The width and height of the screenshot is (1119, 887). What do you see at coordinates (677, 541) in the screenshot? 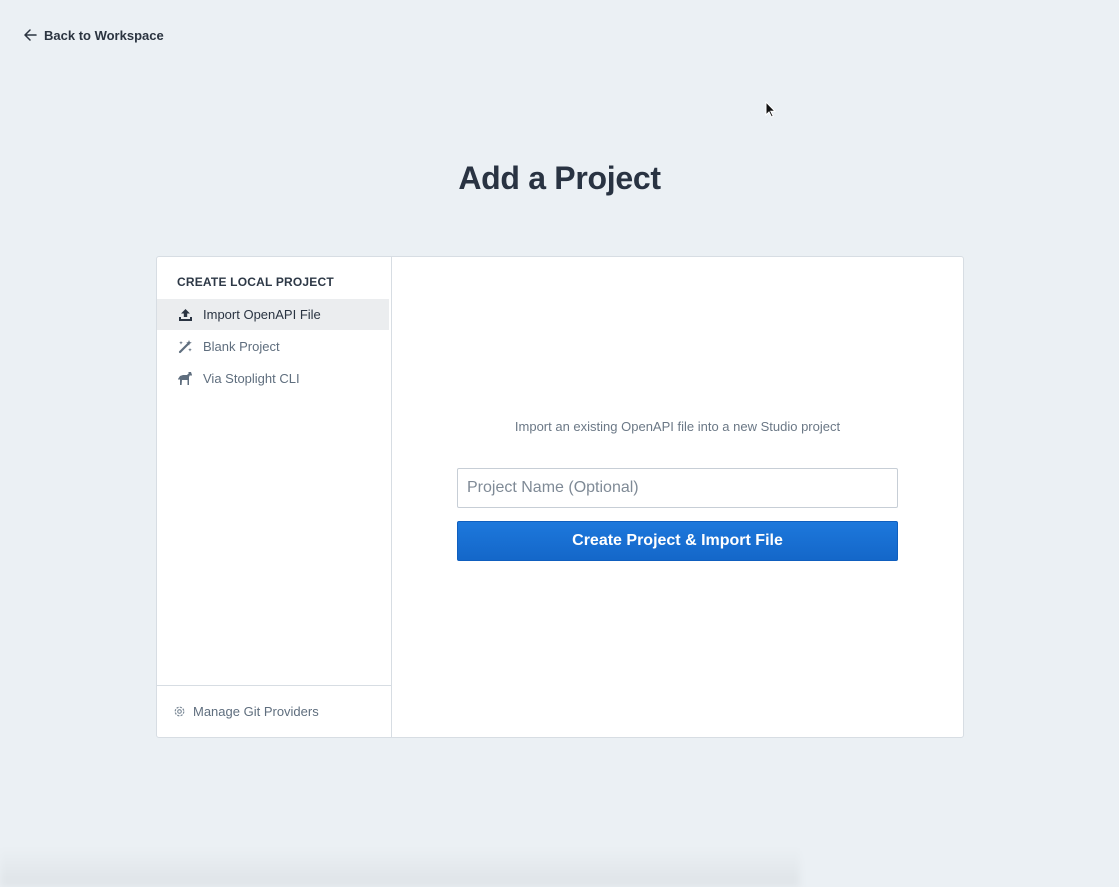
I see `create-project-import-button: Create Project & Import File` at bounding box center [677, 541].